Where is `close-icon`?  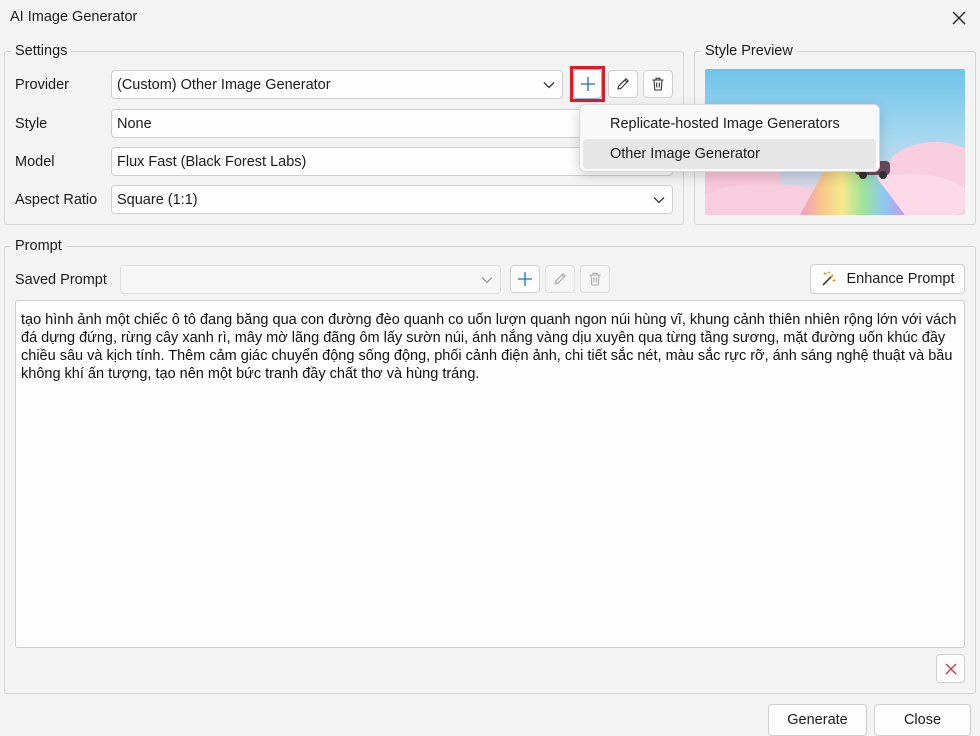 close-icon is located at coordinates (959, 18).